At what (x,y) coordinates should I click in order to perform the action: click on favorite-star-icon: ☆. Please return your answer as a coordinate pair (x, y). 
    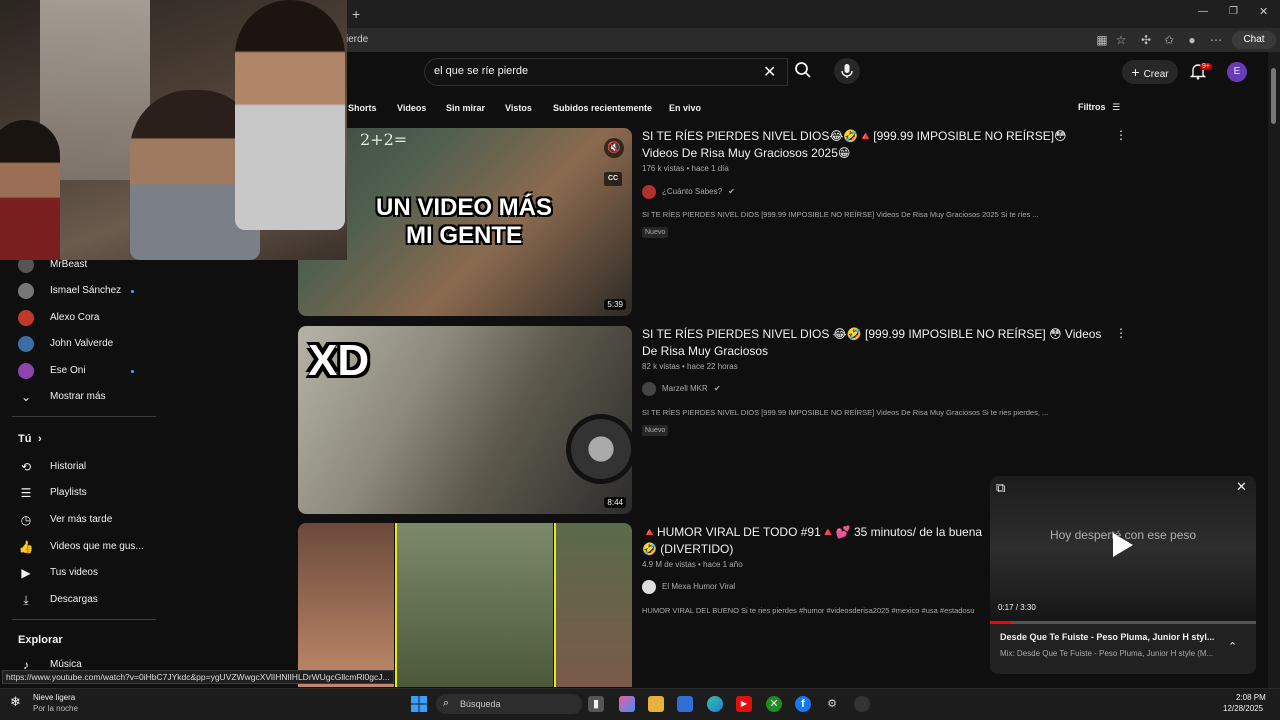
    Looking at the image, I should click on (1121, 40).